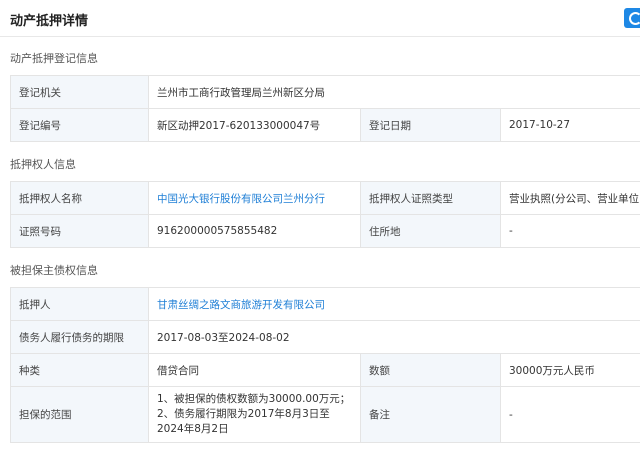 Image resolution: width=640 pixels, height=450 pixels. I want to click on reg-date-value: 2017-10-27, so click(569, 125).